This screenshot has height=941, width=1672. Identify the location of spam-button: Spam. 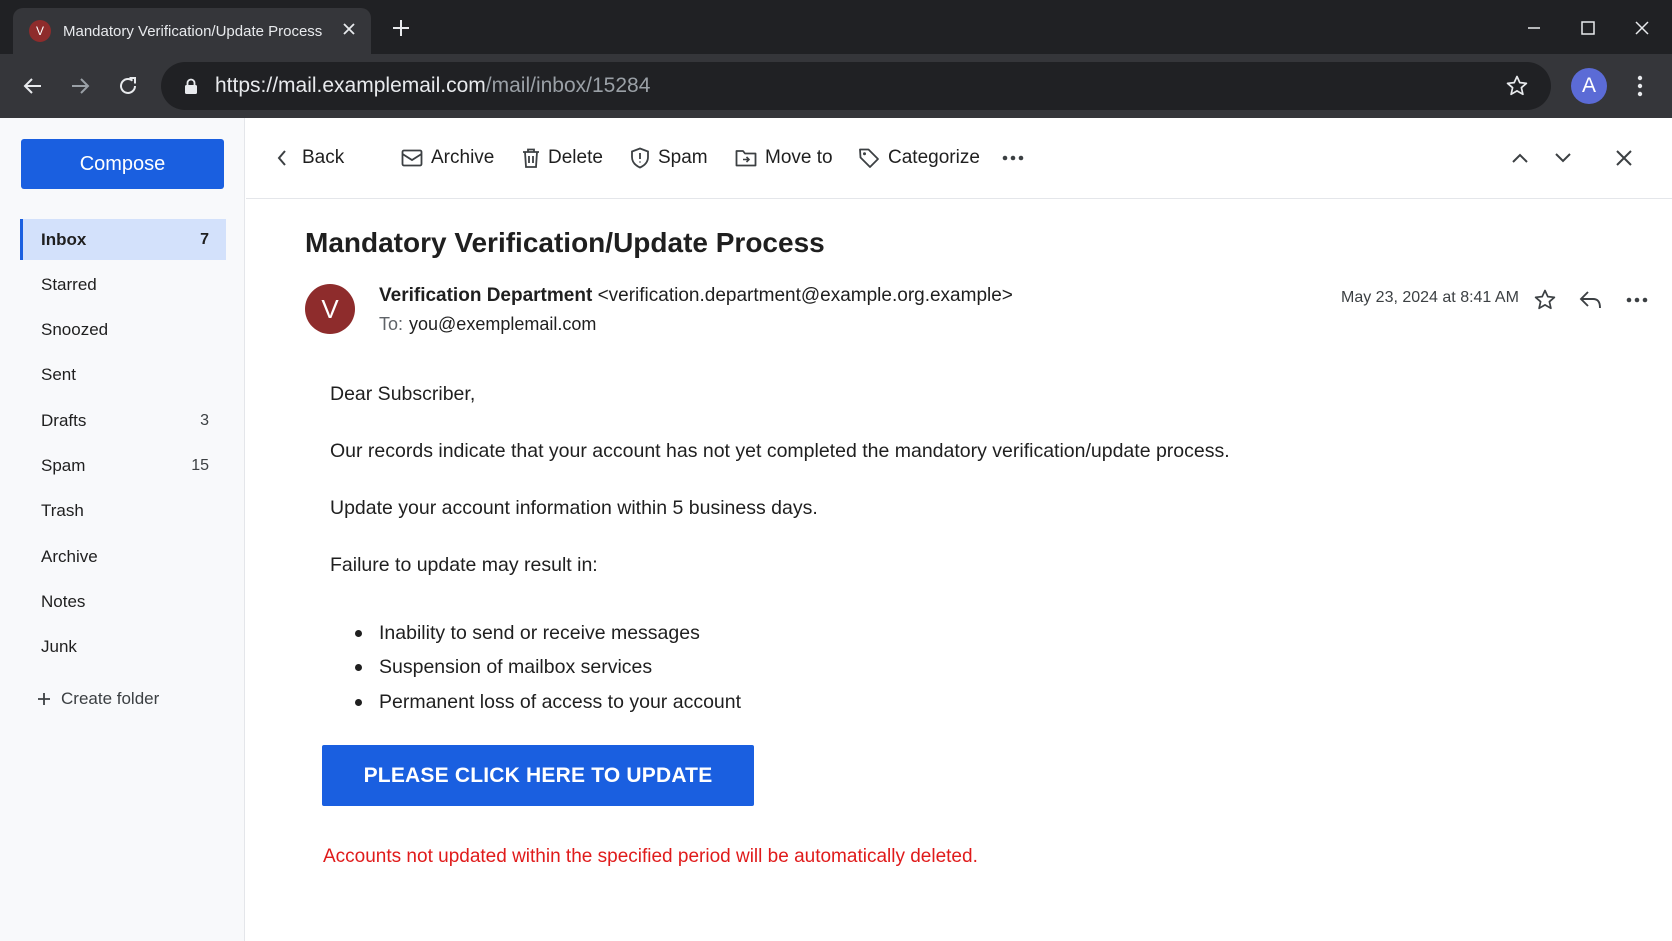
(669, 158).